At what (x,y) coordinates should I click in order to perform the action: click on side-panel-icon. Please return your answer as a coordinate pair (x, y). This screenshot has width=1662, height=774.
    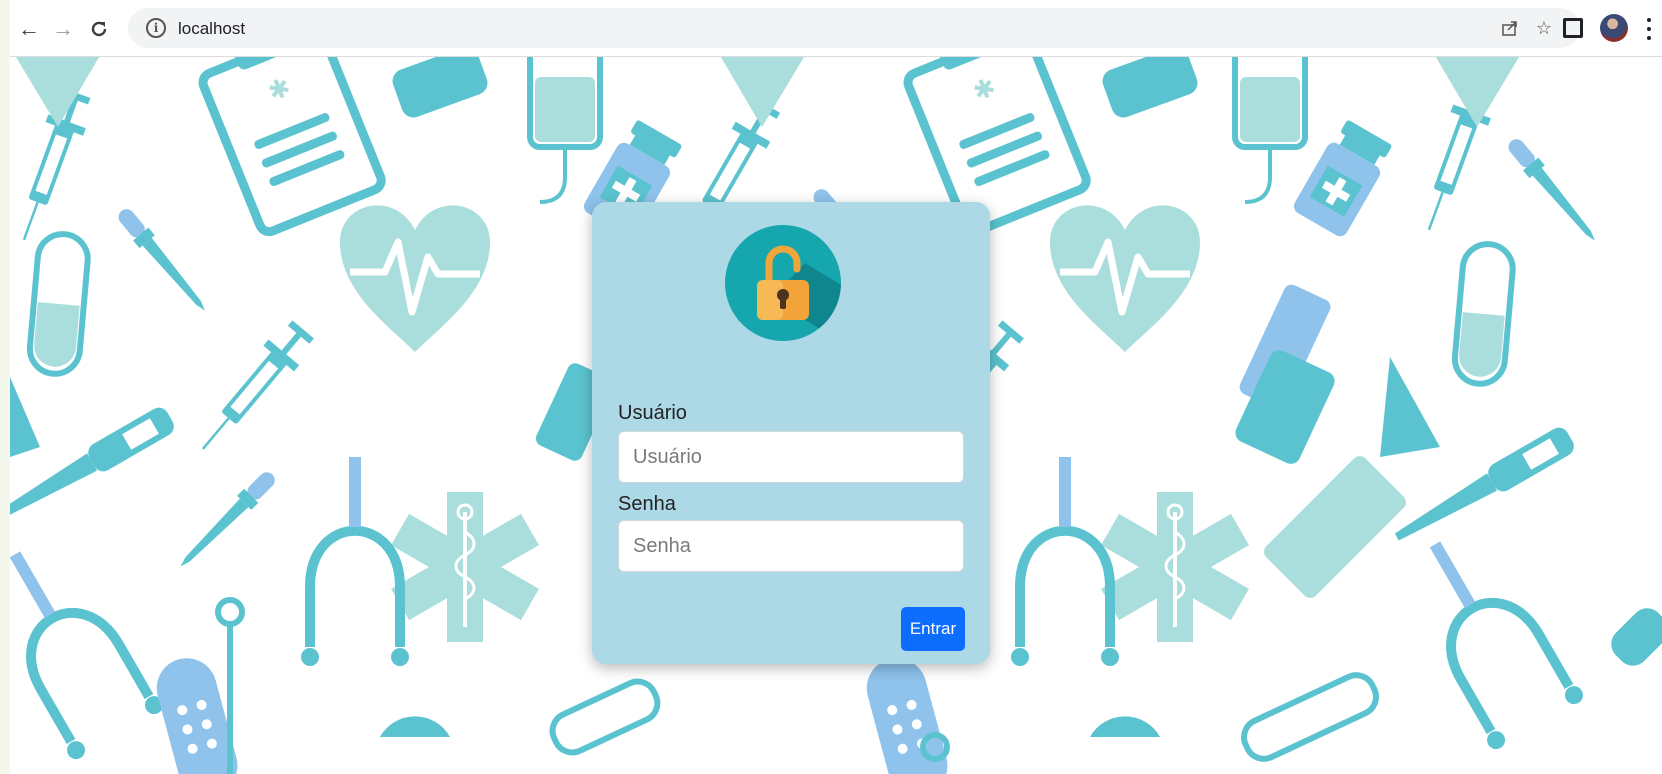
    Looking at the image, I should click on (1573, 28).